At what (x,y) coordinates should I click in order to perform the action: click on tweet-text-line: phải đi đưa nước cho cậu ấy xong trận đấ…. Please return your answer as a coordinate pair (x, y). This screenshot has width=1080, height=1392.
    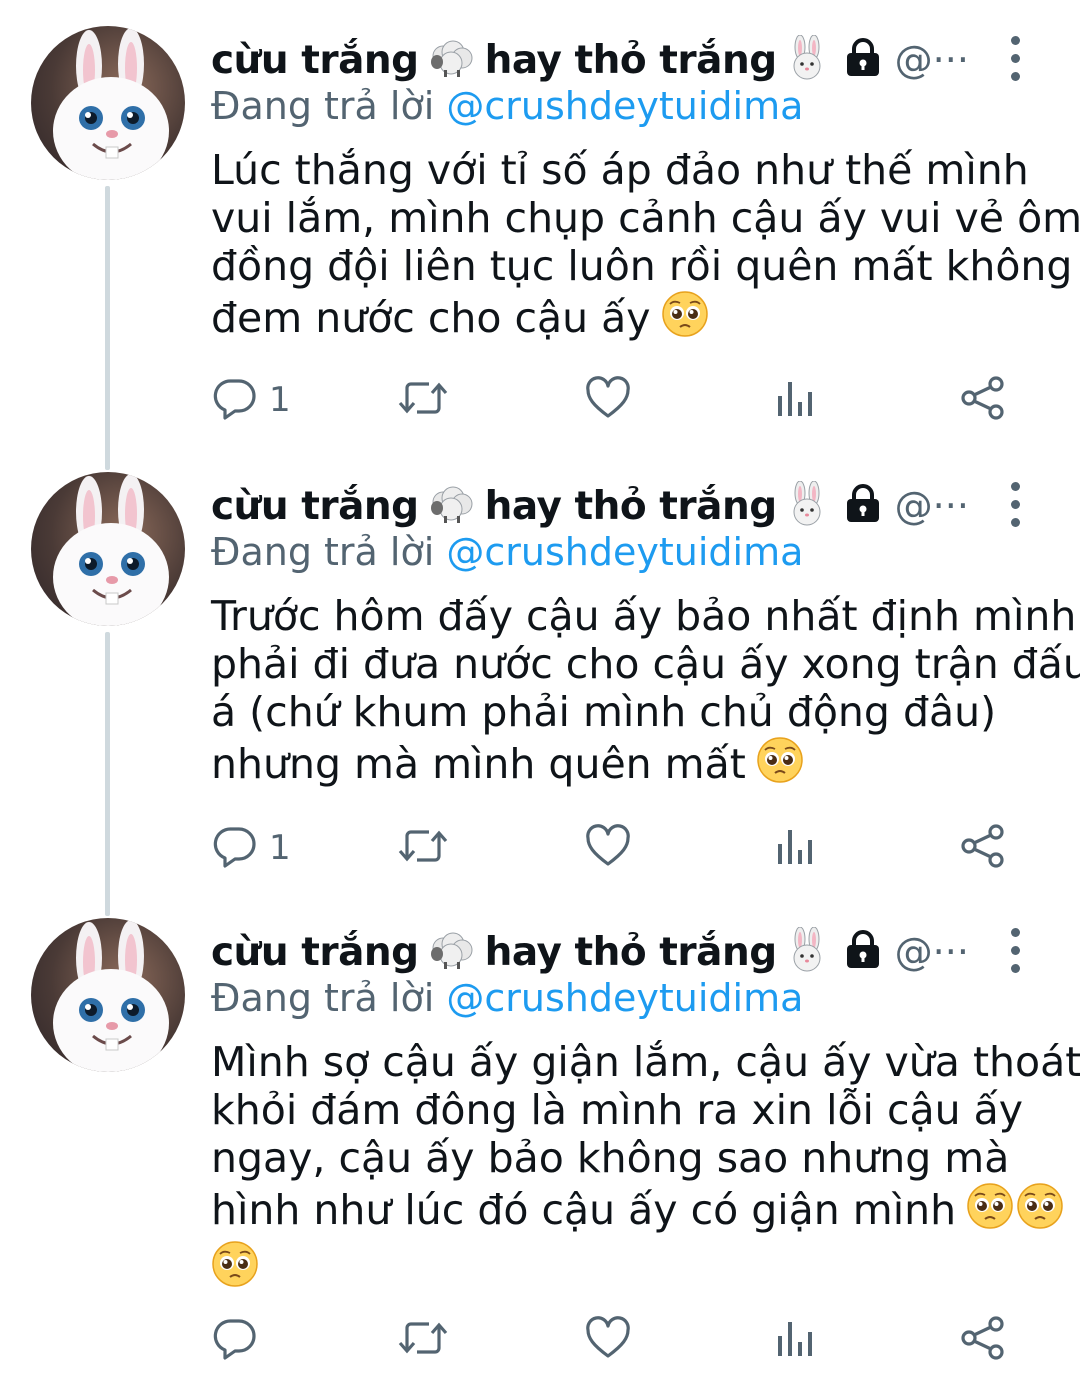
    Looking at the image, I should click on (645, 664).